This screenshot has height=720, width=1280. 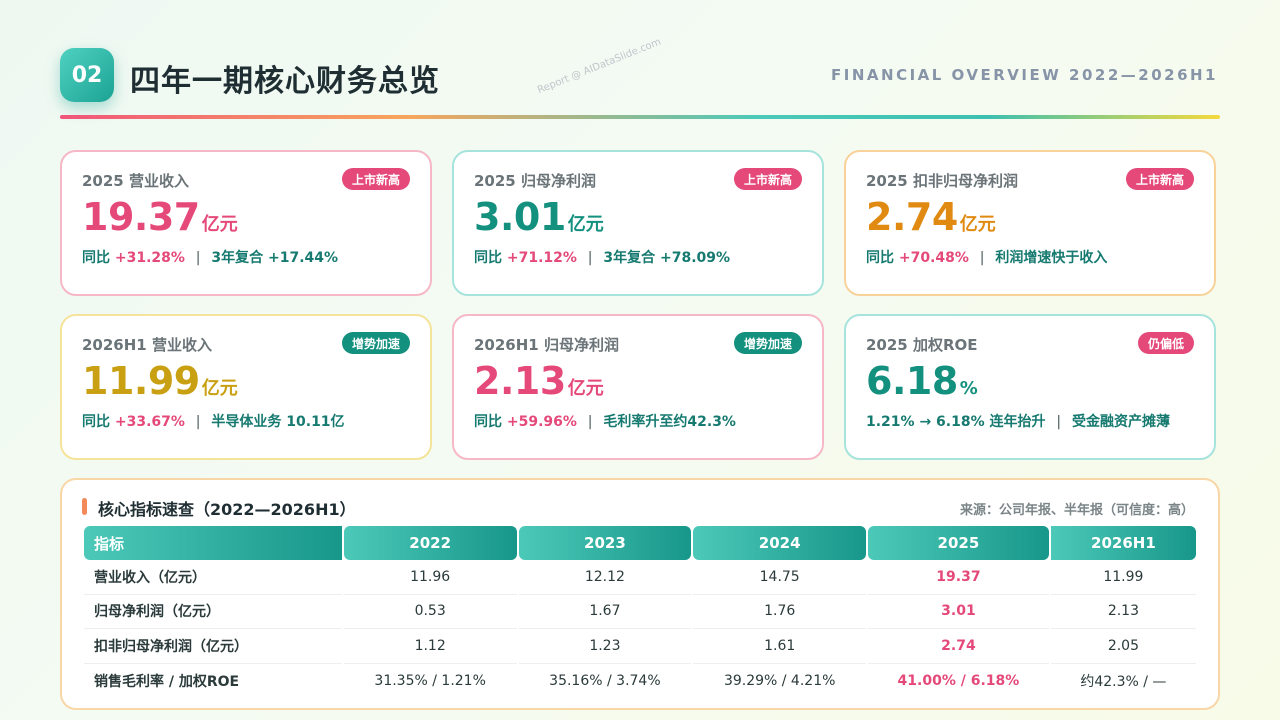 I want to click on table-source: 来源：公司年报、半年报（可信度：高）, so click(x=1076, y=510).